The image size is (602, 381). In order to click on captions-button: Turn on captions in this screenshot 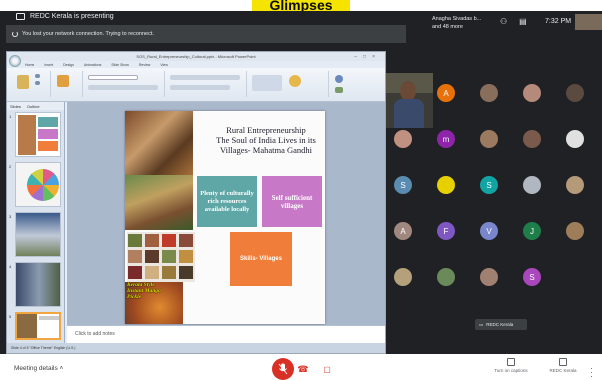, I will do `click(511, 365)`.